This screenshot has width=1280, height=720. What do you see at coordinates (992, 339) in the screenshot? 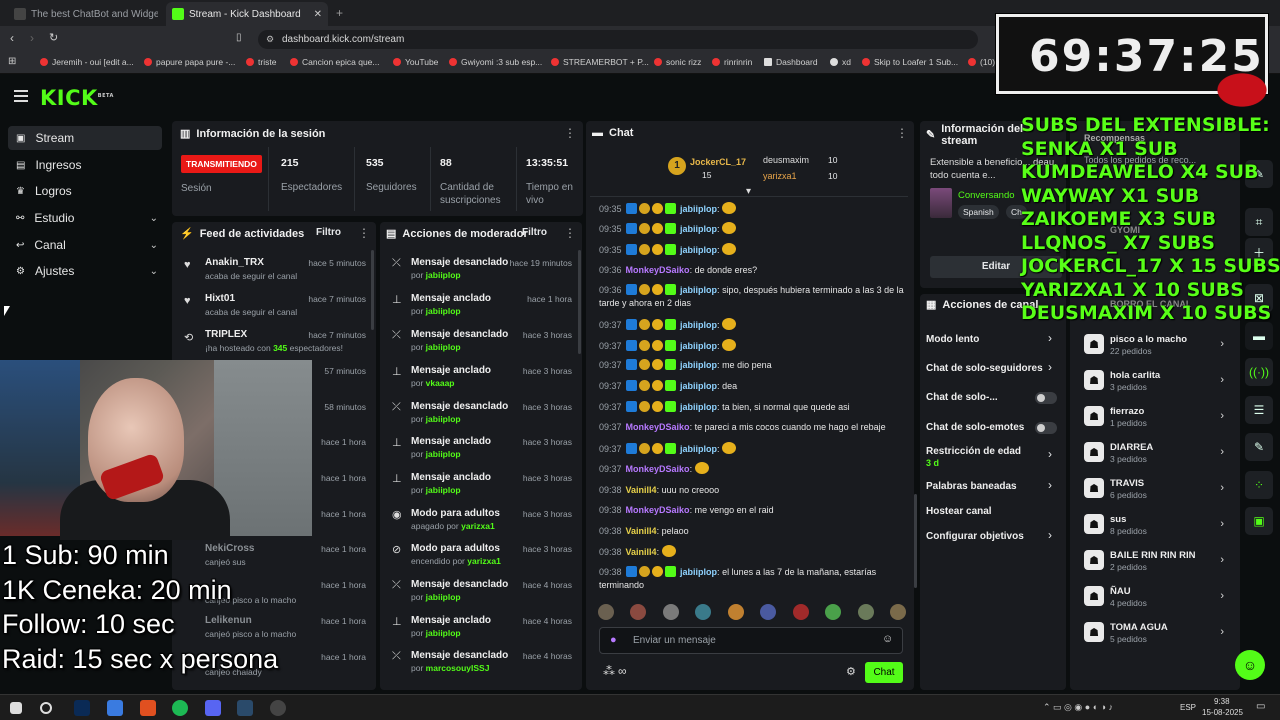
I see `action-slow-mode: Modo lento` at bounding box center [992, 339].